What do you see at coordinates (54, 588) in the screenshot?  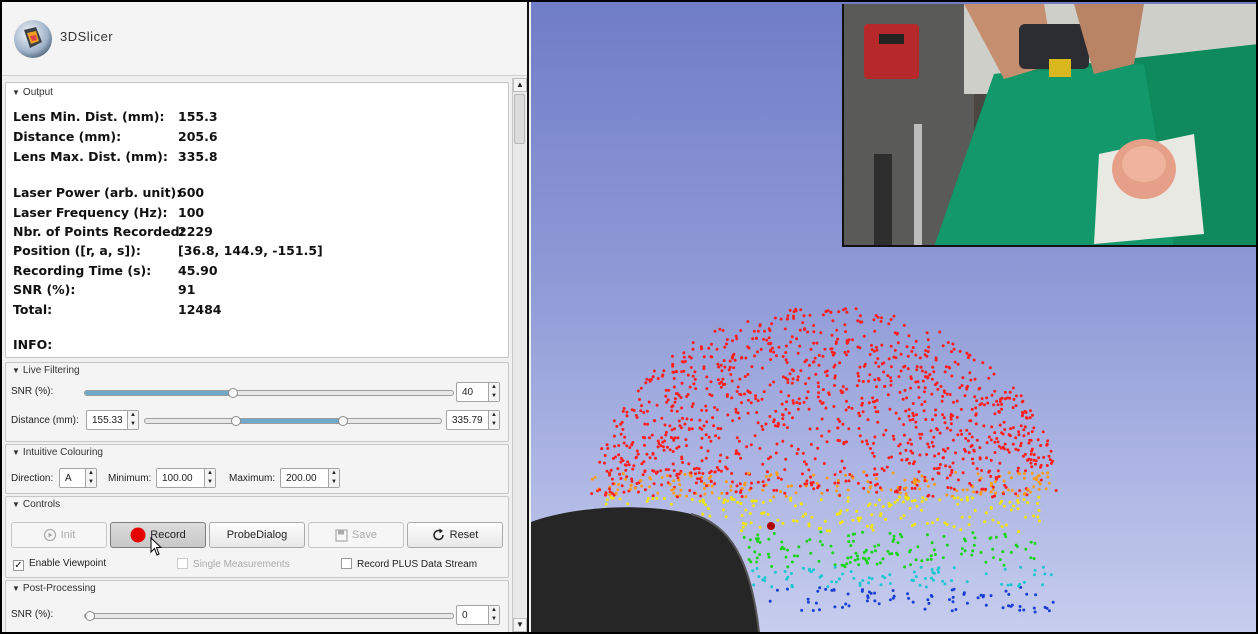 I see `post-processing-section-header: ▼ Post-Processing` at bounding box center [54, 588].